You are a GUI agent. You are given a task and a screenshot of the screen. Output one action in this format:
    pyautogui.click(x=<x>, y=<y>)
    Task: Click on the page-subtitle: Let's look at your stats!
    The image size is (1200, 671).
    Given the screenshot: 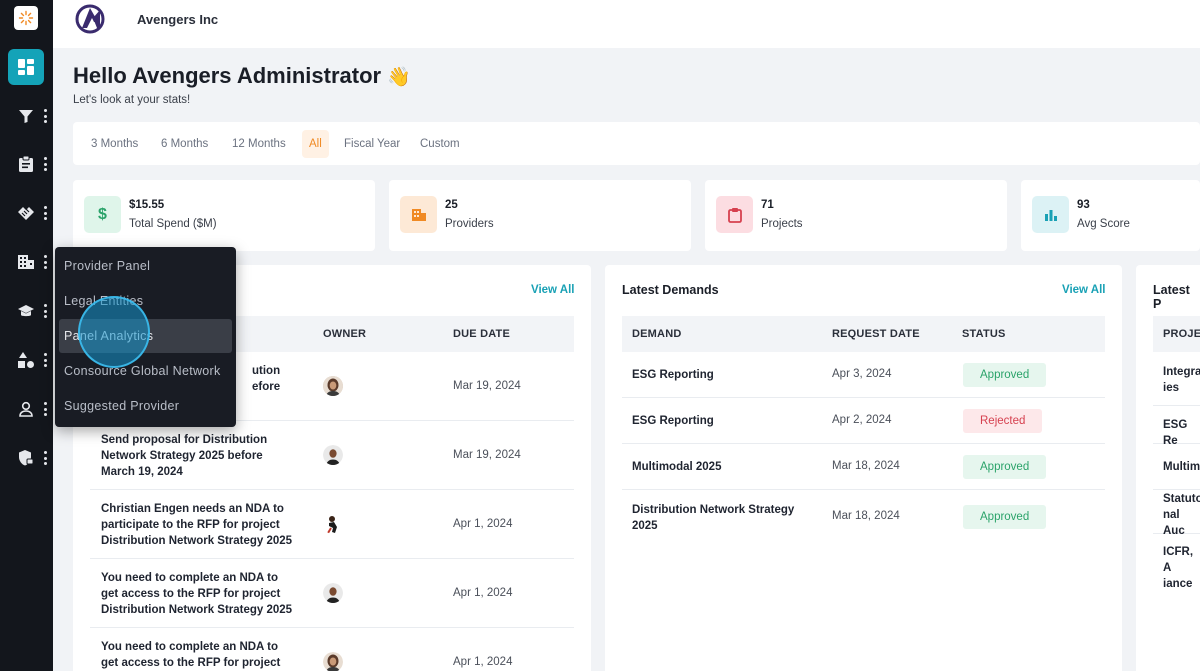 What is the action you would take?
    pyautogui.click(x=132, y=100)
    